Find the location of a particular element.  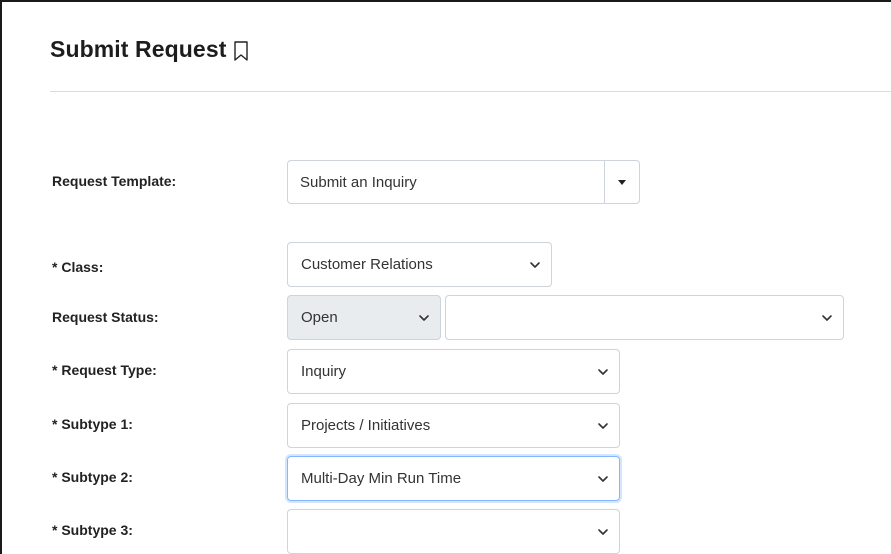

request-status-label: Request Status: is located at coordinates (105, 317).